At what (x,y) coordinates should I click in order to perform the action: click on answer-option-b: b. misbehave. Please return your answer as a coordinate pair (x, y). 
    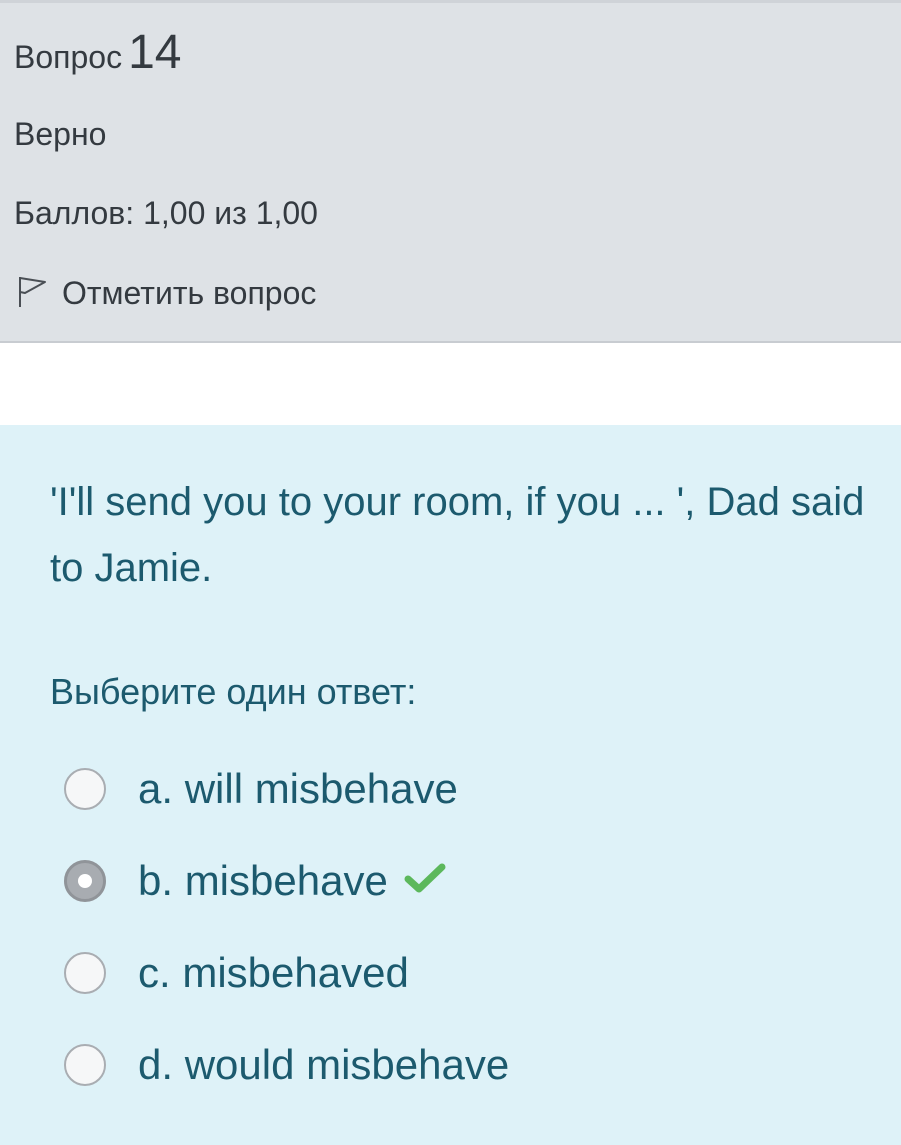
    Looking at the image, I should click on (286, 881).